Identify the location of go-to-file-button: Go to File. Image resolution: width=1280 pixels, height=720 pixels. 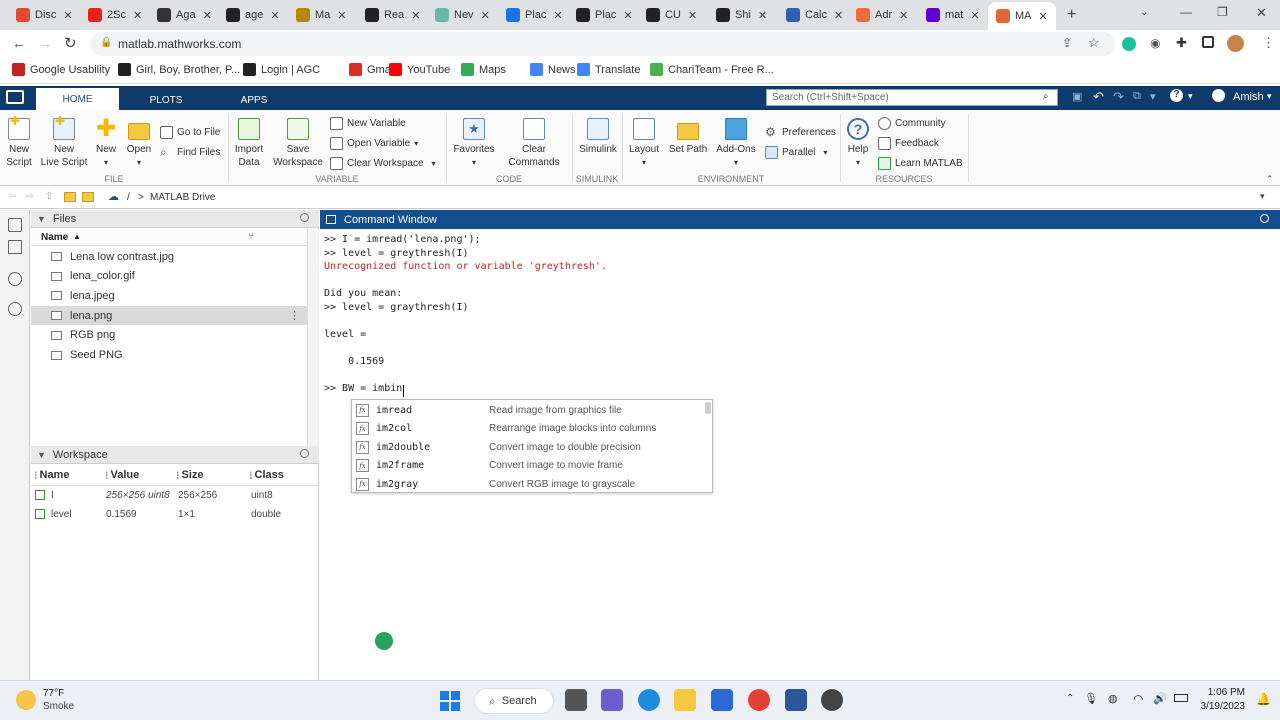
(190, 132).